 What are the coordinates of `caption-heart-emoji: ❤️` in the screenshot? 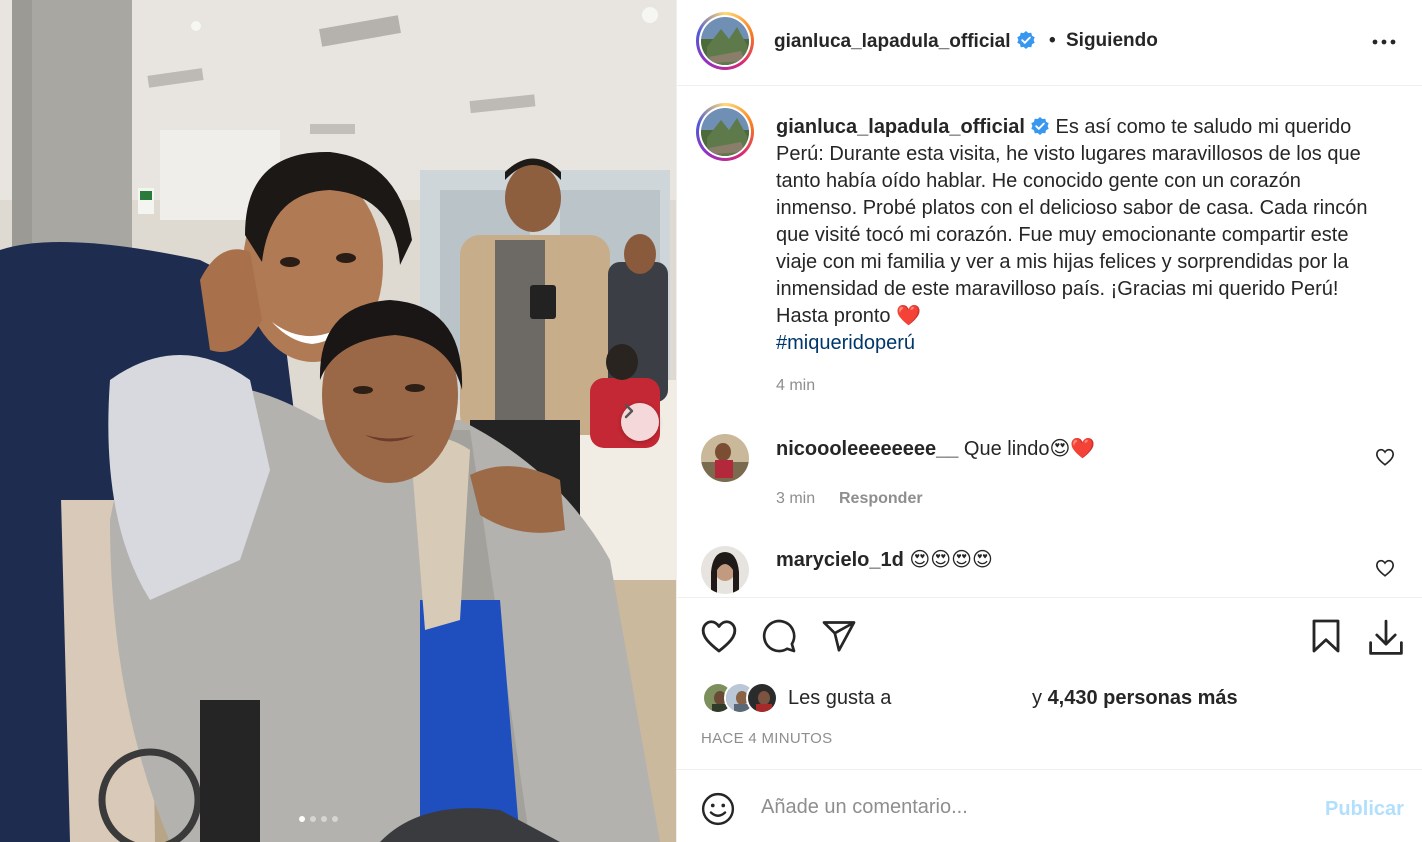 It's located at (908, 316).